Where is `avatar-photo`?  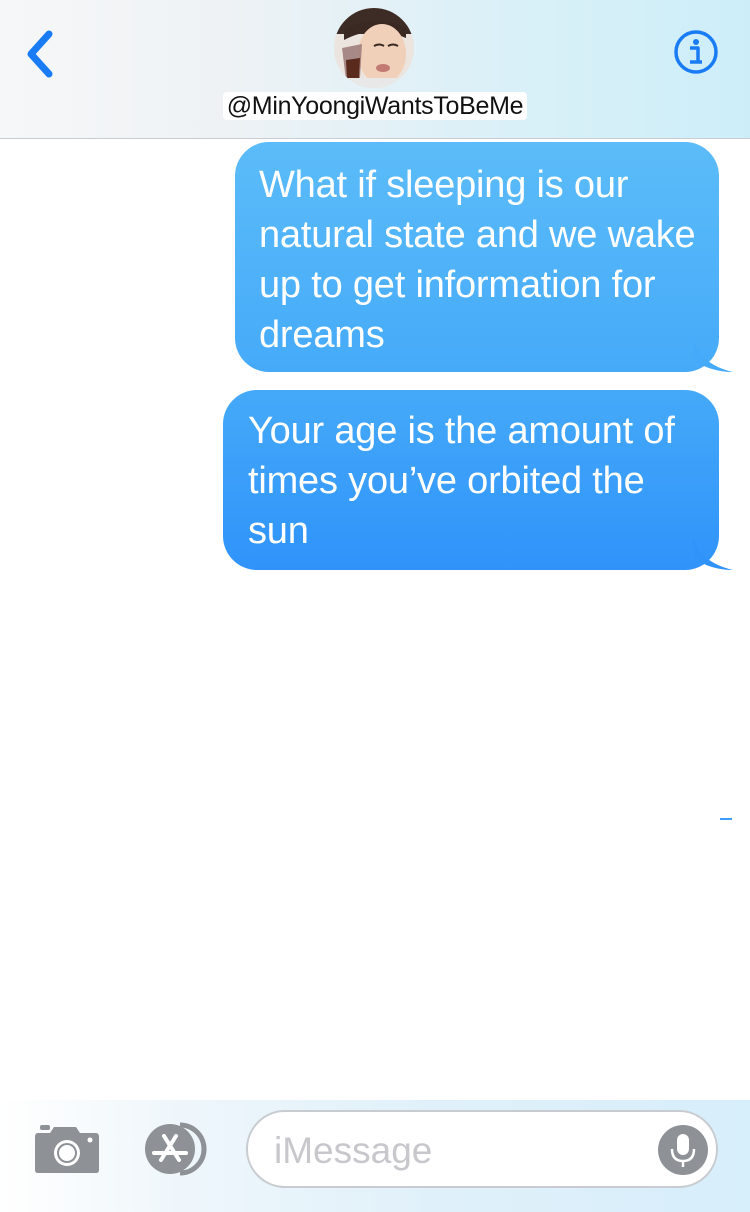 avatar-photo is located at coordinates (374, 48).